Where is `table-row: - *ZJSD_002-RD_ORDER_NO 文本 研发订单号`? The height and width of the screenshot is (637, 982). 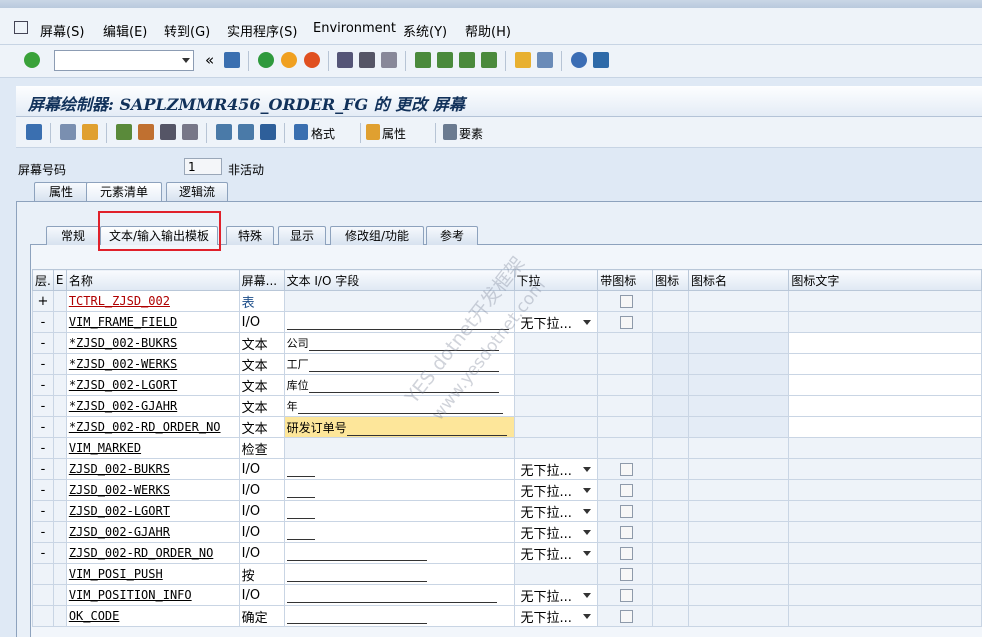 table-row: - *ZJSD_002-RD_ORDER_NO 文本 研发订单号 is located at coordinates (507, 427).